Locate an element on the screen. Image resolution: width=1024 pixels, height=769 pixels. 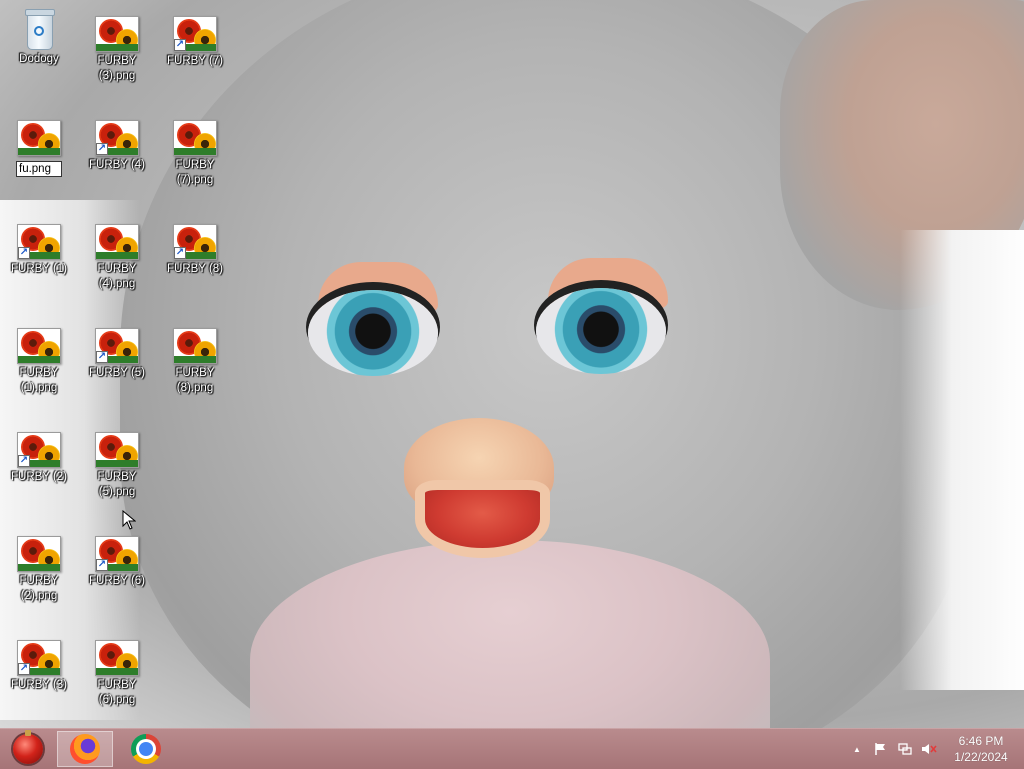
icon-label: FURBY (8) is located at coordinates (195, 269).